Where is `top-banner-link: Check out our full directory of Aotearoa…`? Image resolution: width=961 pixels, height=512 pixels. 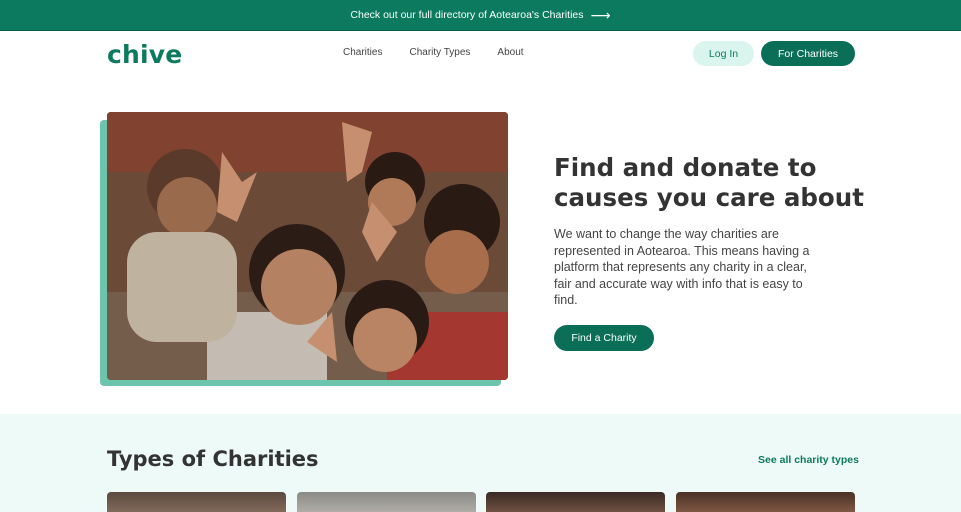 top-banner-link: Check out our full directory of Aotearoa… is located at coordinates (480, 15).